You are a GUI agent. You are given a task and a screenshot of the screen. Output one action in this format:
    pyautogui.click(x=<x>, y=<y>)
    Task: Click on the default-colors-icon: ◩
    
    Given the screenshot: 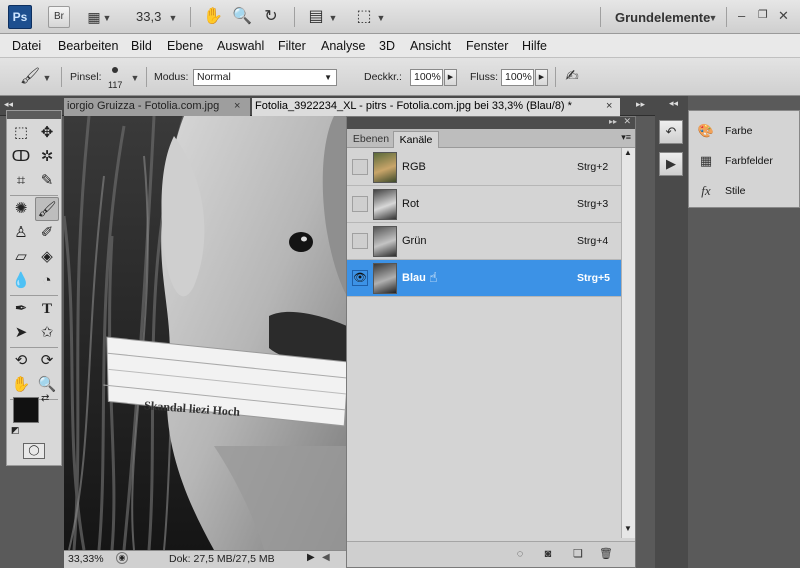 What is the action you would take?
    pyautogui.click(x=15, y=430)
    